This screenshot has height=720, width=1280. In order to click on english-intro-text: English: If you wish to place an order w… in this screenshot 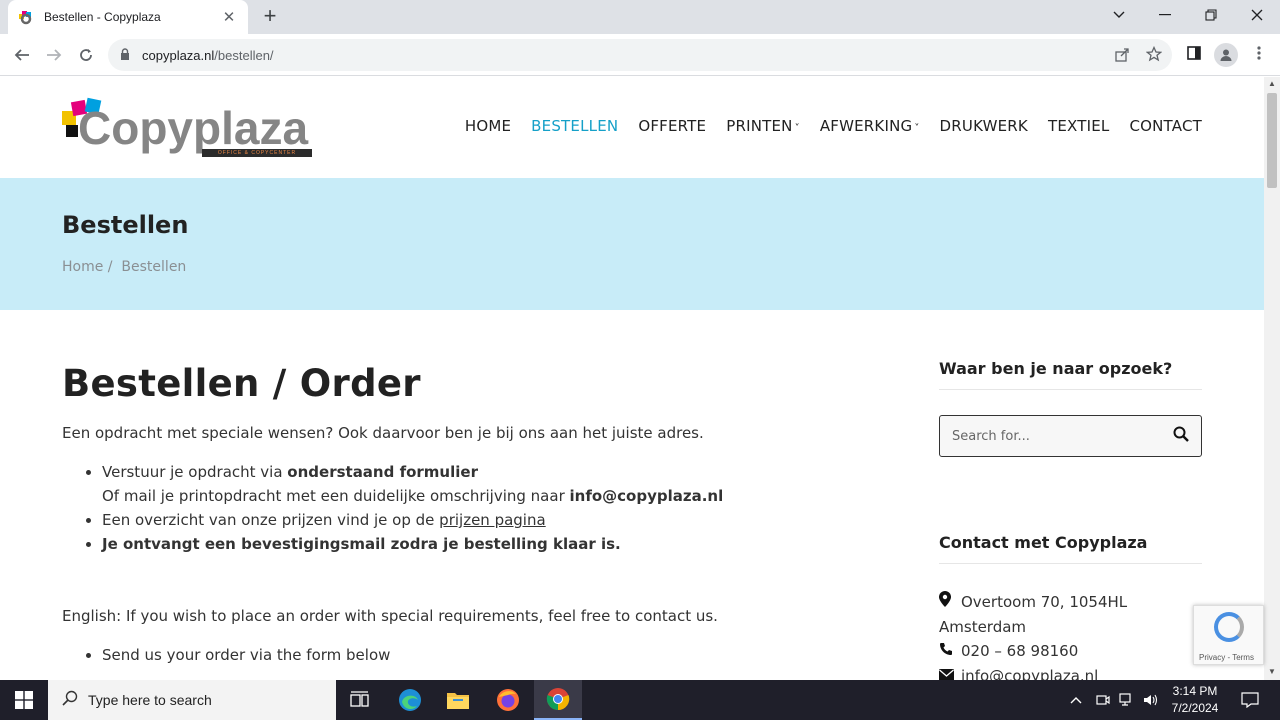, I will do `click(390, 616)`.